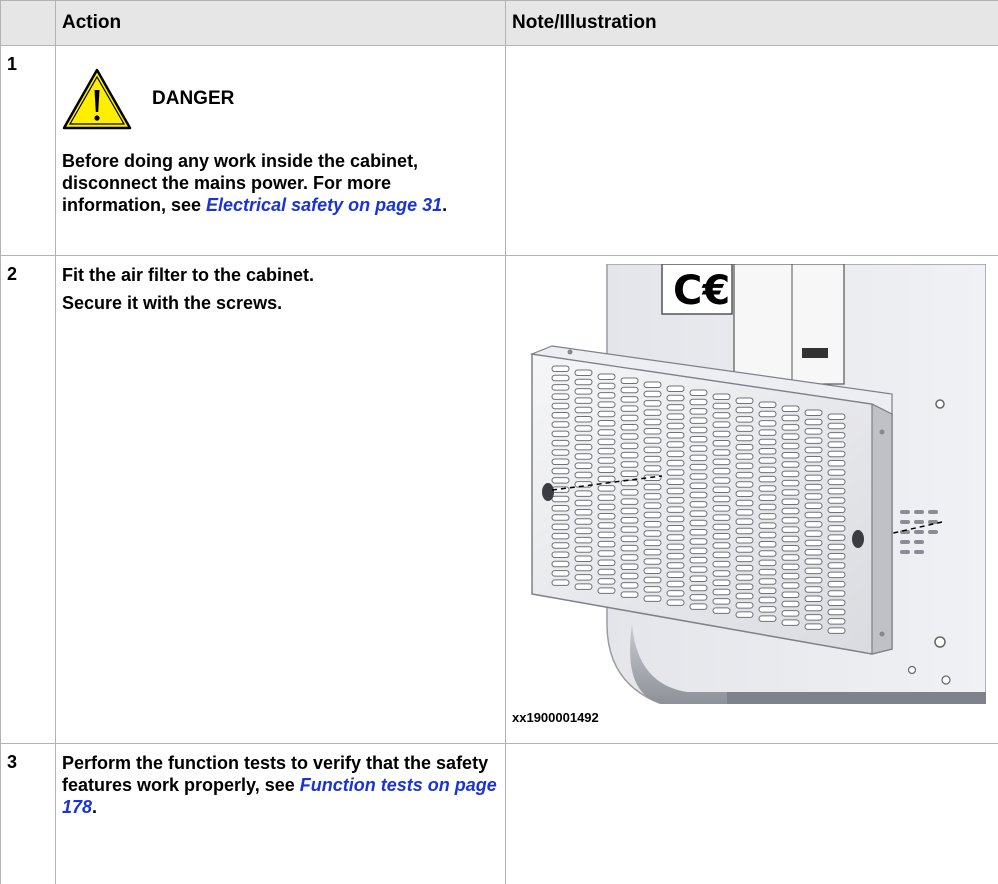  I want to click on illustration-caption: xx1900001492, so click(755, 717).